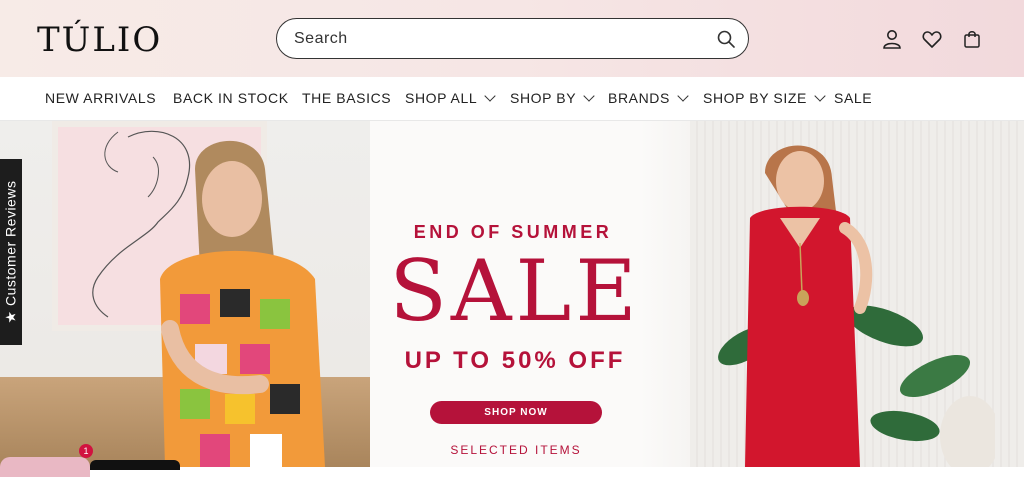  Describe the element at coordinates (755, 98) in the screenshot. I see `nav-label: SHOP BY SIZE` at that location.